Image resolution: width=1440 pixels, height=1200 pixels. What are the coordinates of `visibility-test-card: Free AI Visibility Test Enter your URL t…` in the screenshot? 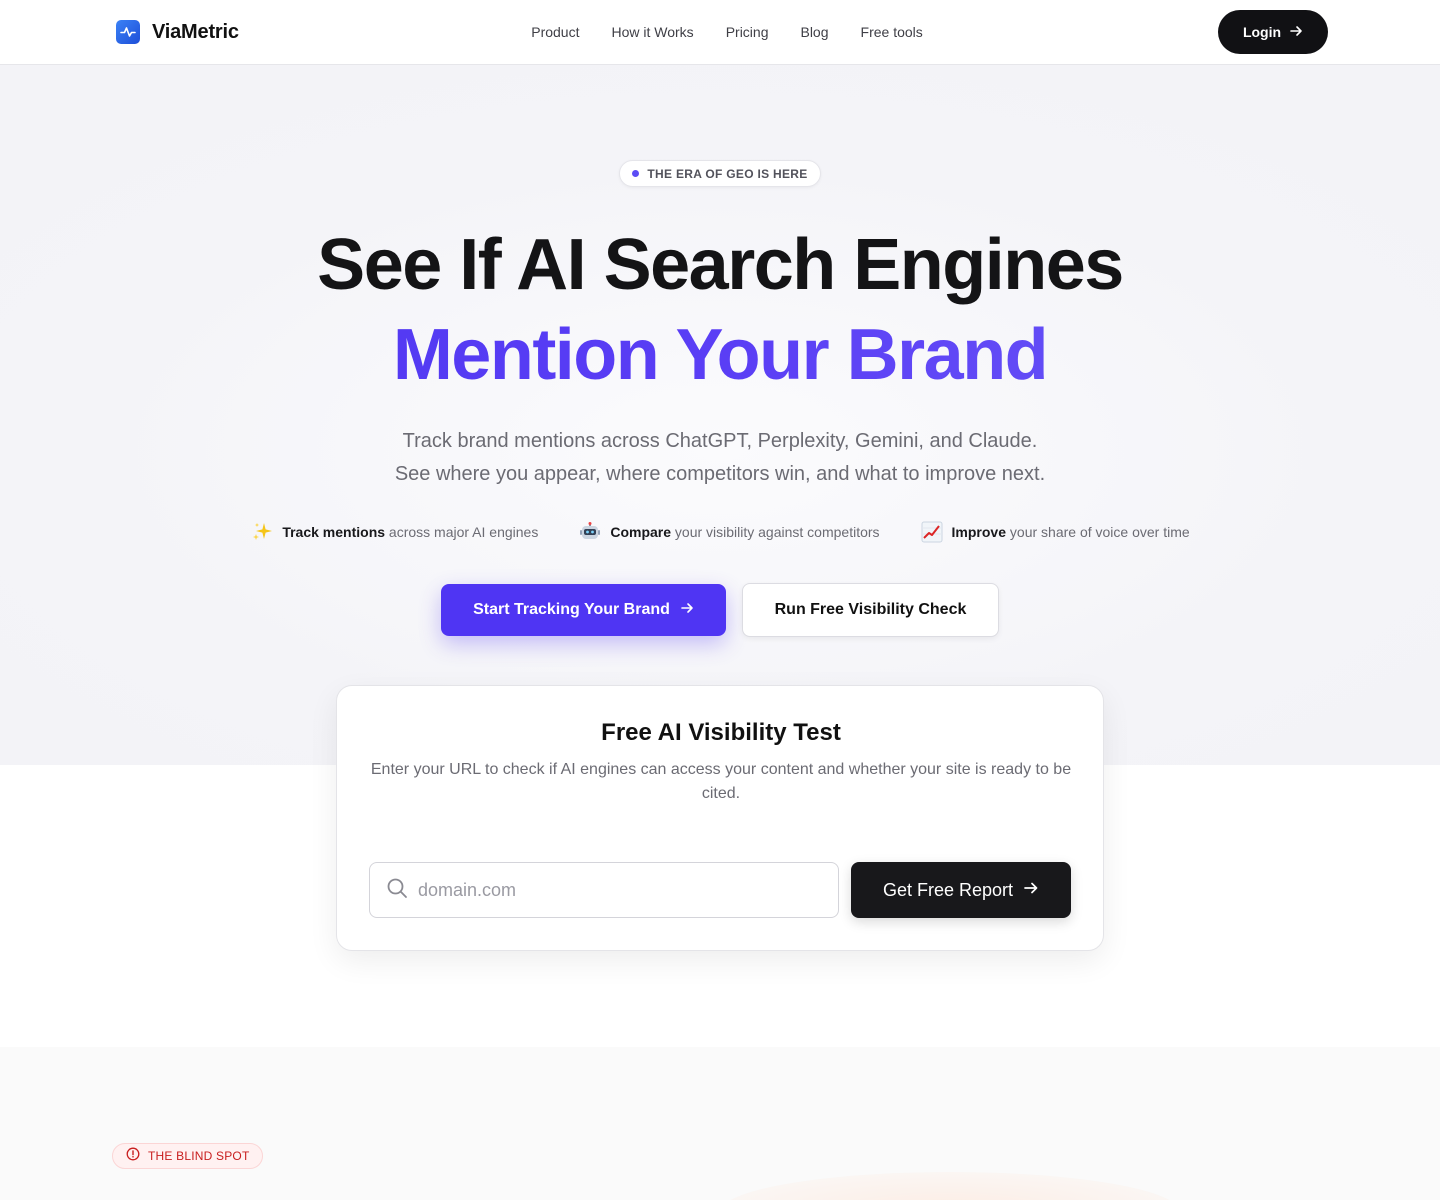 It's located at (720, 818).